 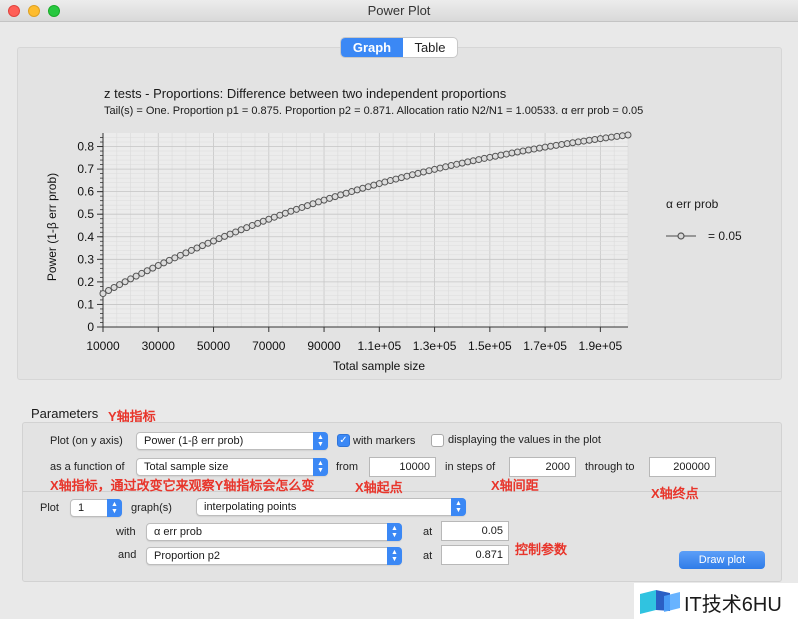 I want to click on x-axis-select-value: Total sample size, so click(x=186, y=467).